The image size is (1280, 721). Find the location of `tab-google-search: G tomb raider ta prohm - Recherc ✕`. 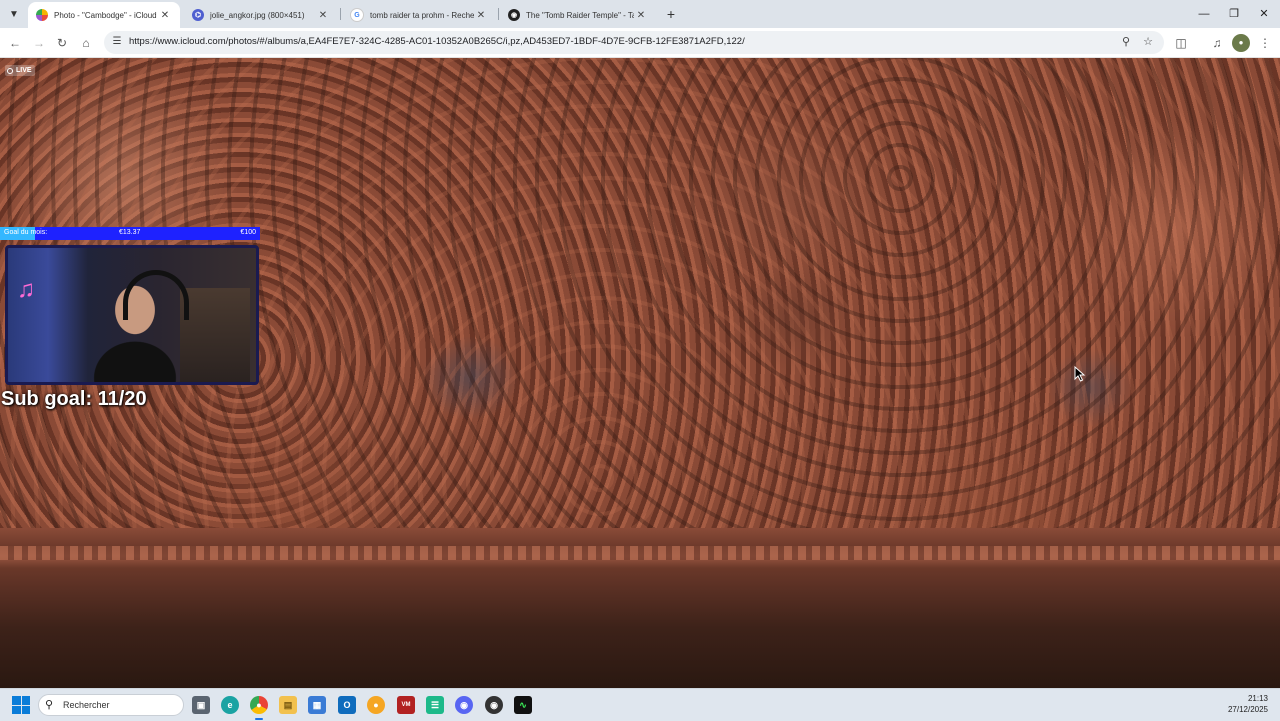

tab-google-search: G tomb raider ta prohm - Recherc ✕ is located at coordinates (419, 15).